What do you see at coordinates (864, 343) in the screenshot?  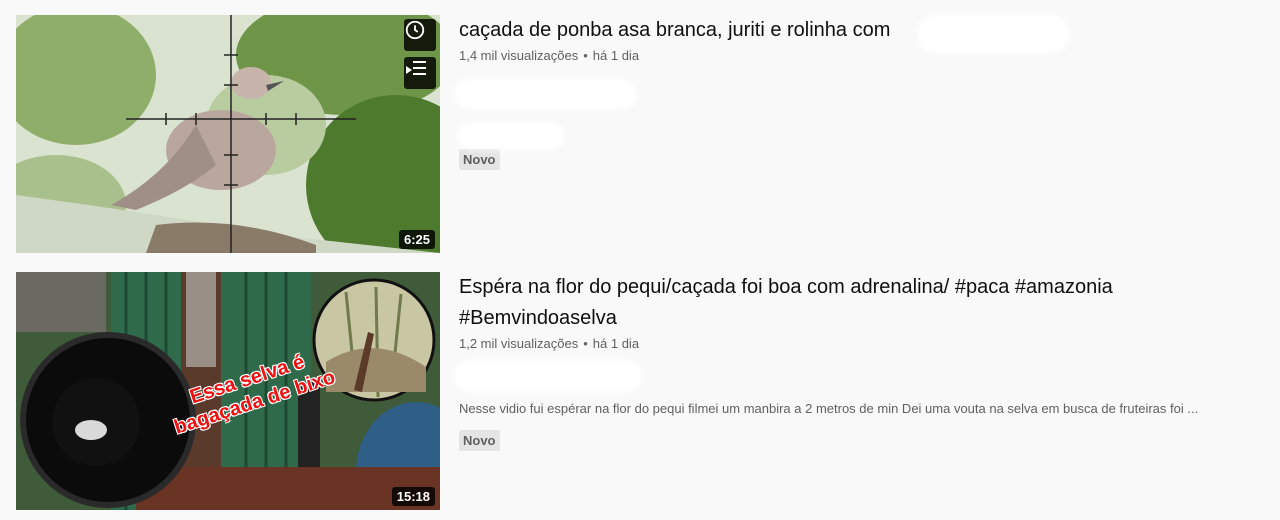 I see `video-metadata: 1,2 mil visualizações • há 1 dia` at bounding box center [864, 343].